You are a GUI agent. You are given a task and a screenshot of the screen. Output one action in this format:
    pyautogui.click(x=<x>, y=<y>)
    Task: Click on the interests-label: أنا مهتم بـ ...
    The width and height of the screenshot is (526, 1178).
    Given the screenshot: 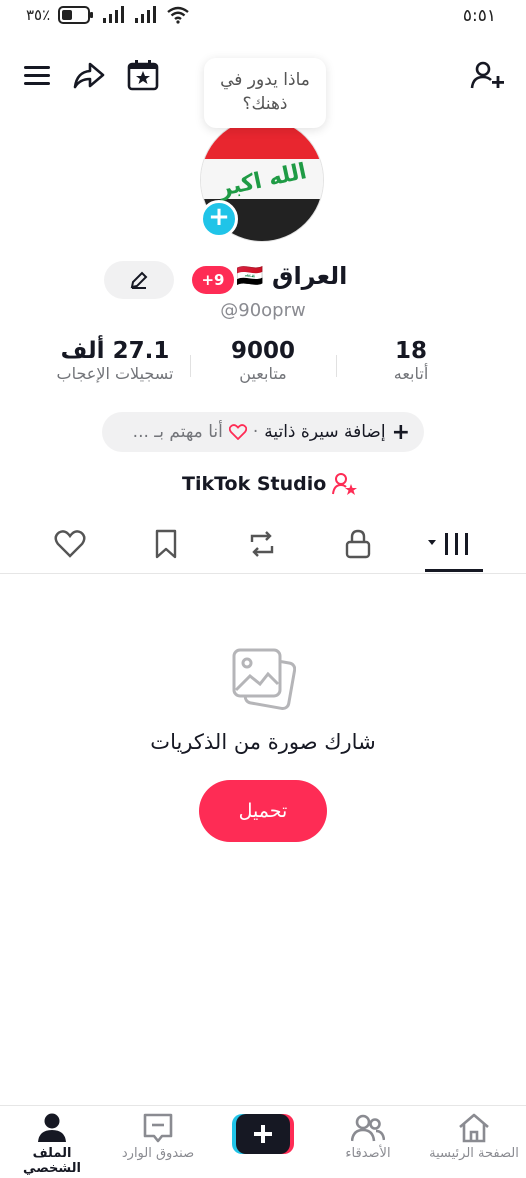 What is the action you would take?
    pyautogui.click(x=177, y=432)
    